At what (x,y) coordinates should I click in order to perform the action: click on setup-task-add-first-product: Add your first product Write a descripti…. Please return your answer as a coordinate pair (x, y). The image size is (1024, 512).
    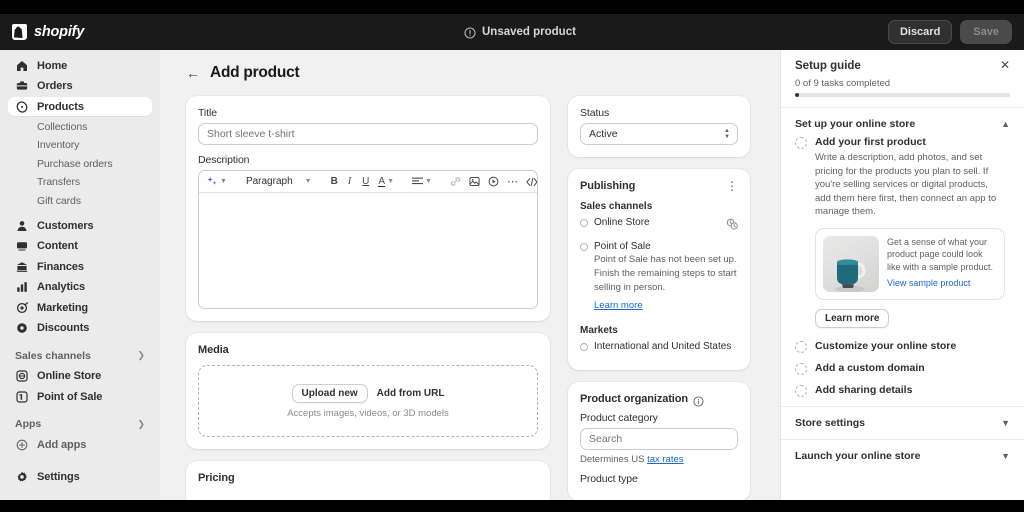
    Looking at the image, I should click on (902, 177).